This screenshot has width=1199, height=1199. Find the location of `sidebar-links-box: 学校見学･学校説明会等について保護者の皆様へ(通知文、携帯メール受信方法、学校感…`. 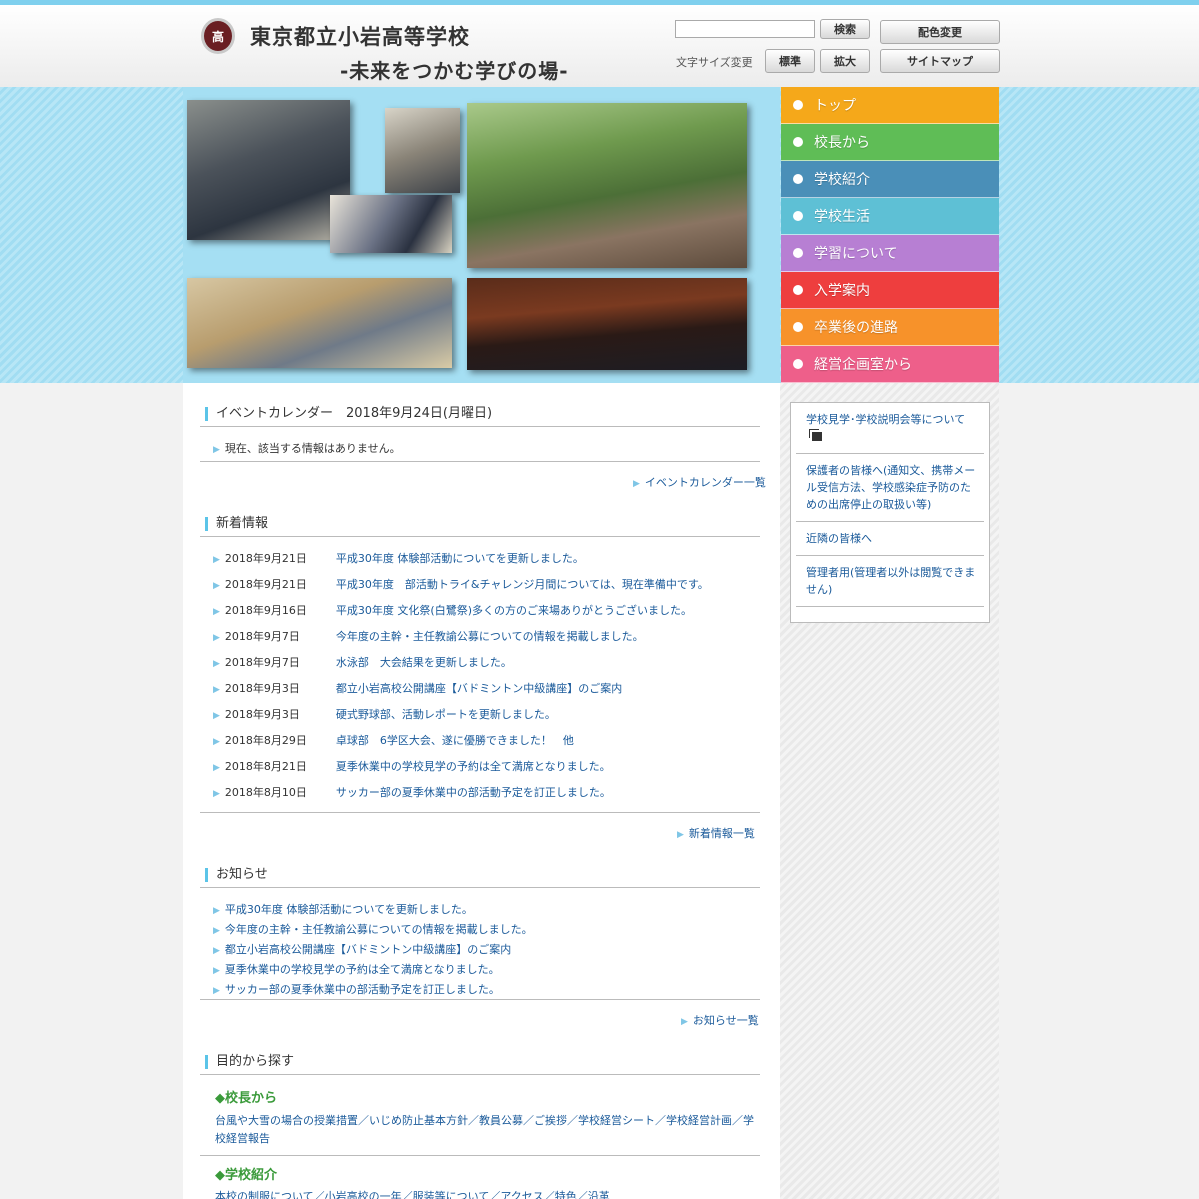

sidebar-links-box: 学校見学･学校説明会等について保護者の皆様へ(通知文、携帯メール受信方法、学校感… is located at coordinates (890, 512).